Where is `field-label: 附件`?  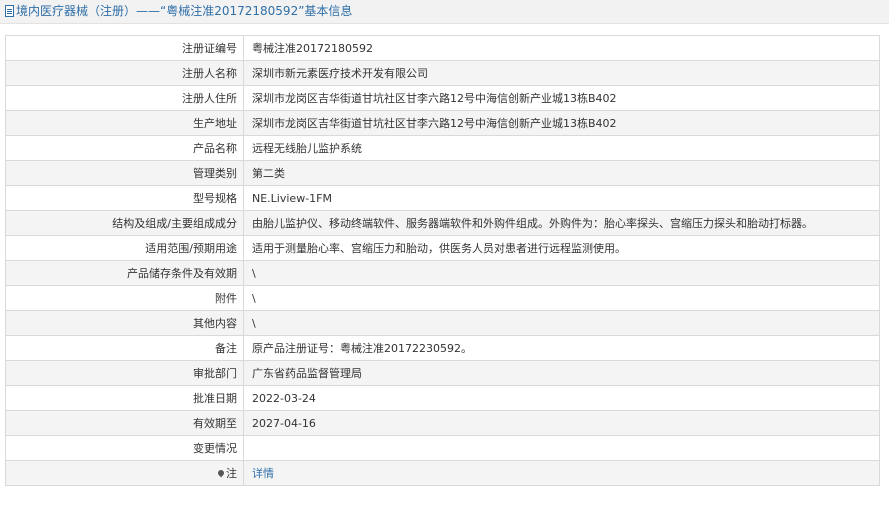
field-label: 附件 is located at coordinates (124, 298).